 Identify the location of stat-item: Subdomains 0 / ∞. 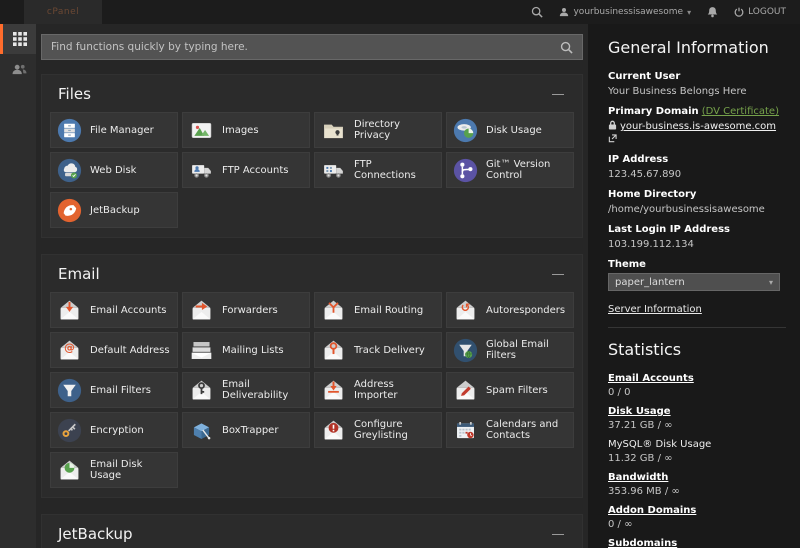
(697, 542).